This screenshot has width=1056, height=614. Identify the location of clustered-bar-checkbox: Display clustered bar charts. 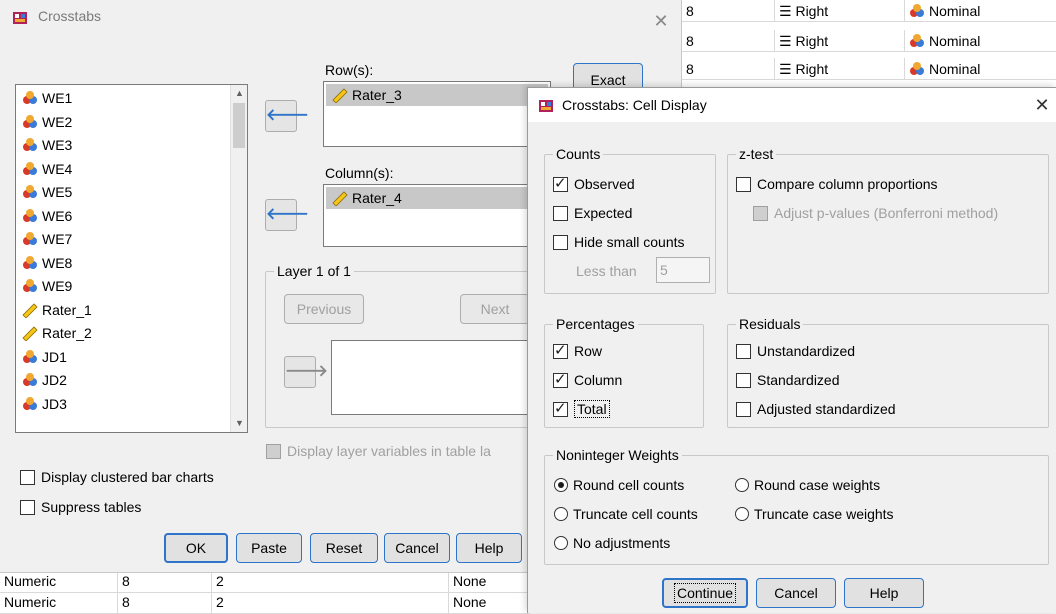
(117, 477).